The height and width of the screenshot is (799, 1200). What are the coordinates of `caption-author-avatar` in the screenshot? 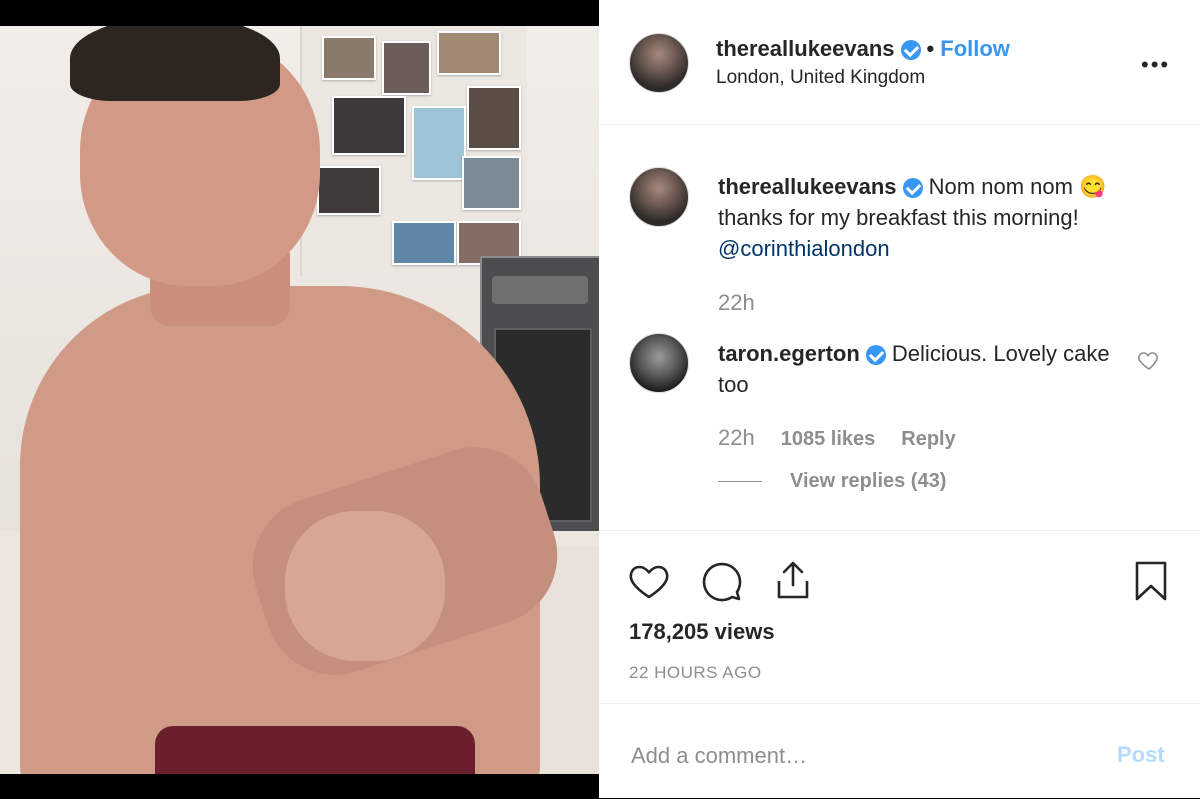 It's located at (659, 197).